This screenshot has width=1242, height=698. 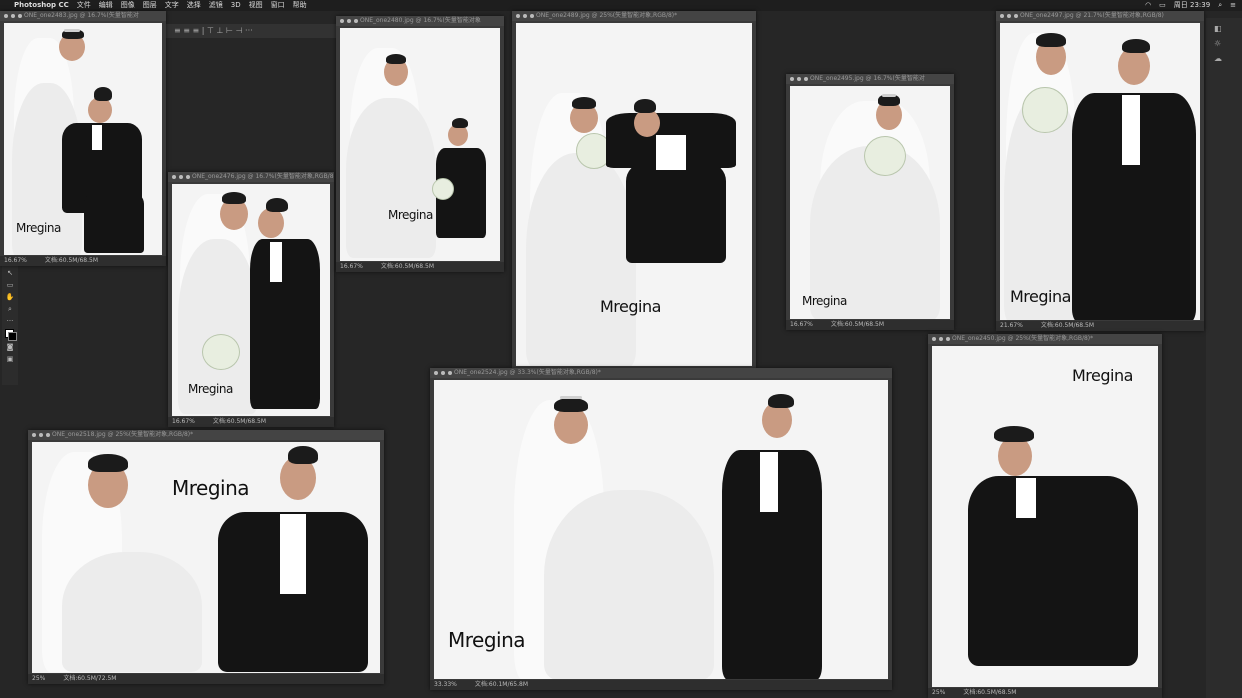 I want to click on window-title: ONE_one2480.jpg @ 16.7%(矢量智能对象, so click(x=420, y=20).